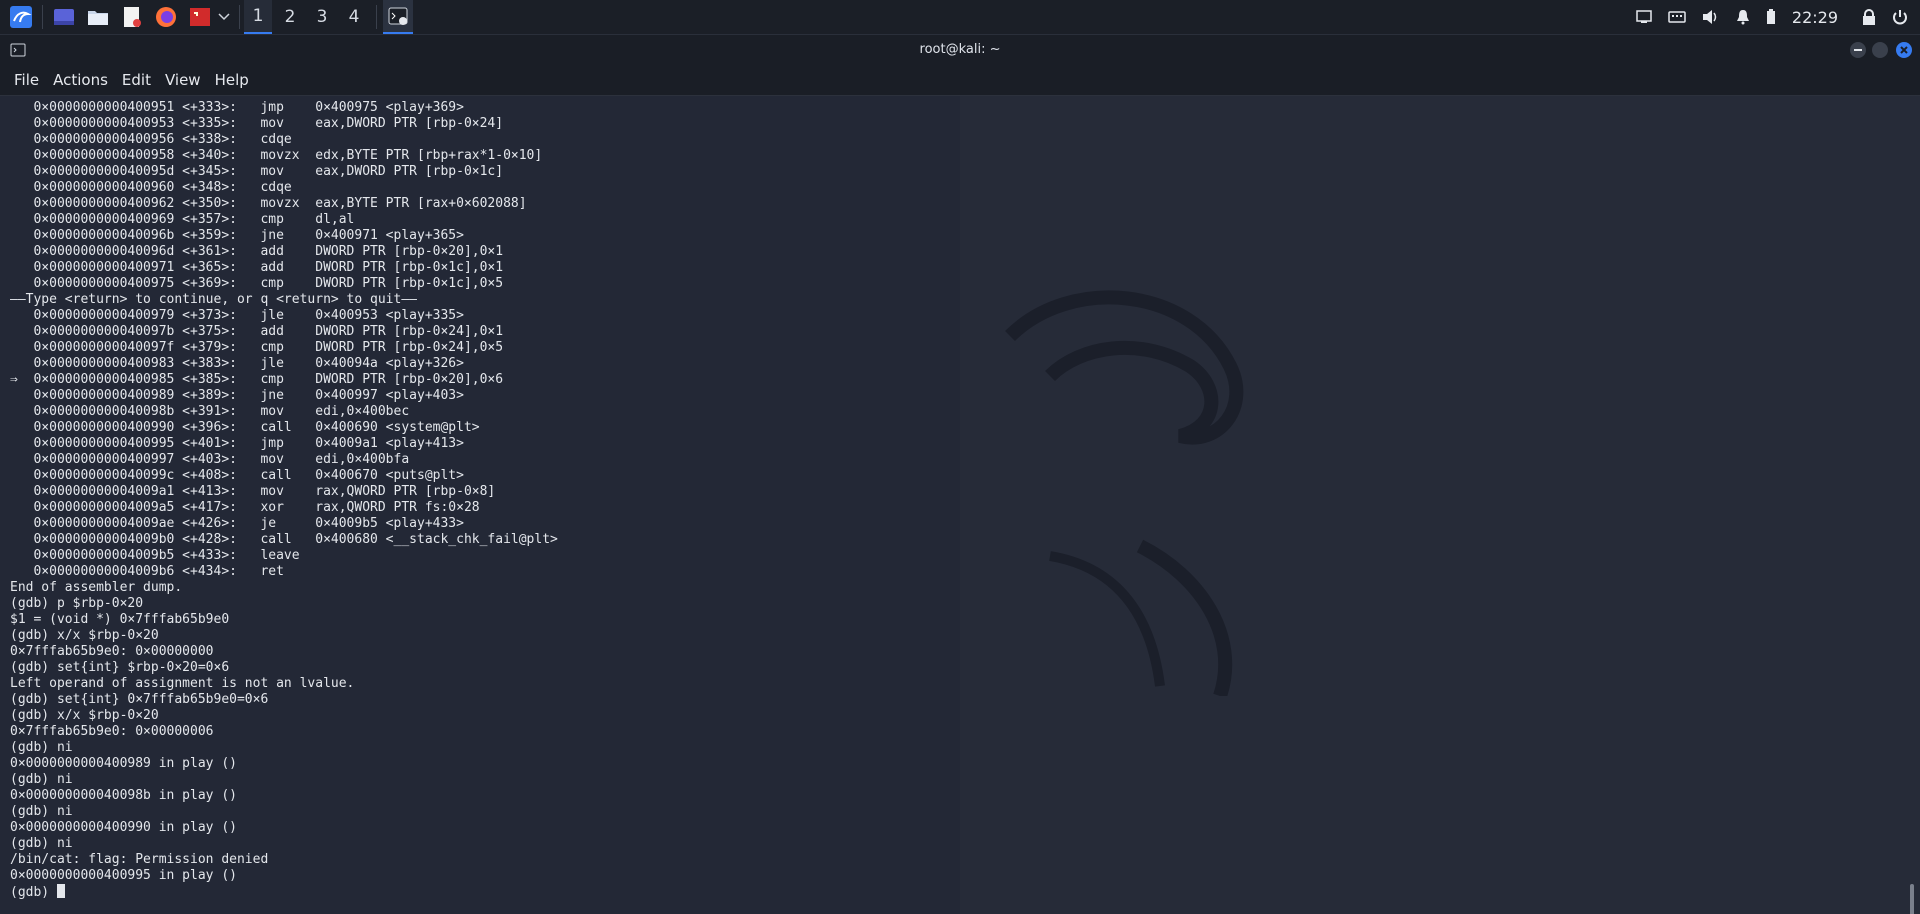  What do you see at coordinates (64, 17) in the screenshot?
I see `show-desktop-icon` at bounding box center [64, 17].